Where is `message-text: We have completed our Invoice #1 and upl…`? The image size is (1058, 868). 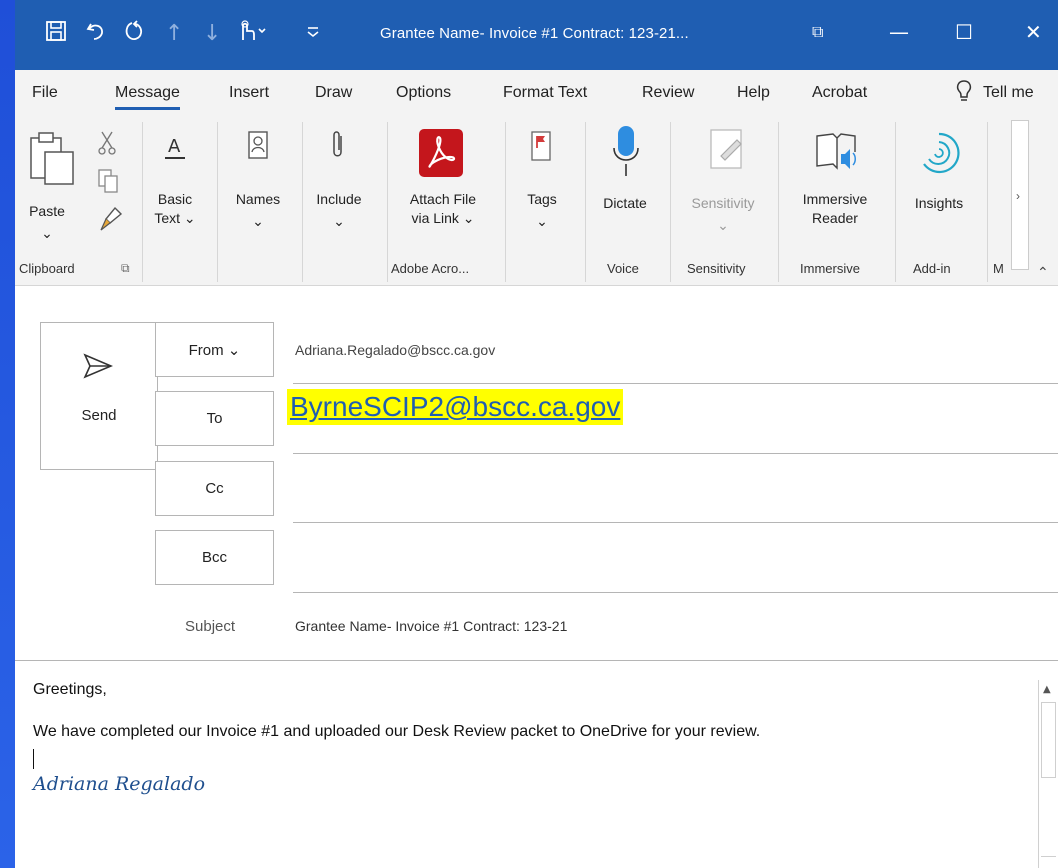 message-text: We have completed our Invoice #1 and upl… is located at coordinates (397, 731).